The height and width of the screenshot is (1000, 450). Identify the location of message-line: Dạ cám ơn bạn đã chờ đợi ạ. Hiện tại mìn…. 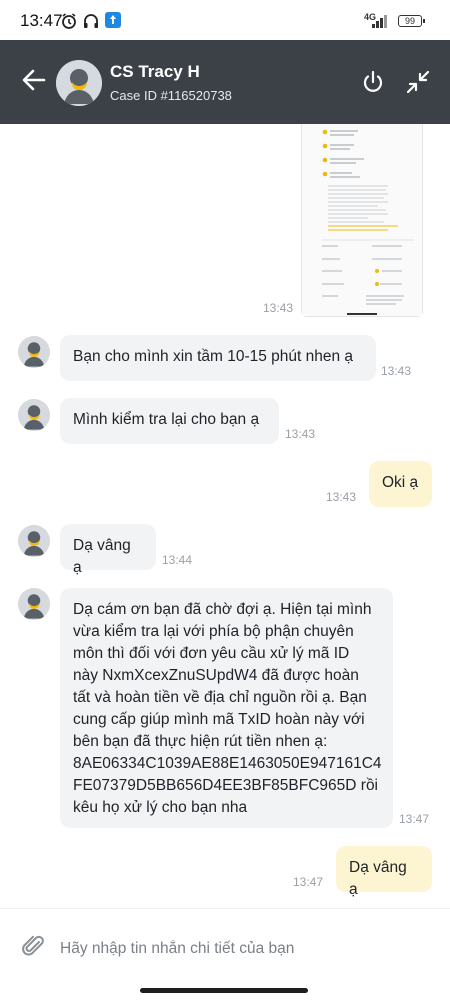
(222, 609).